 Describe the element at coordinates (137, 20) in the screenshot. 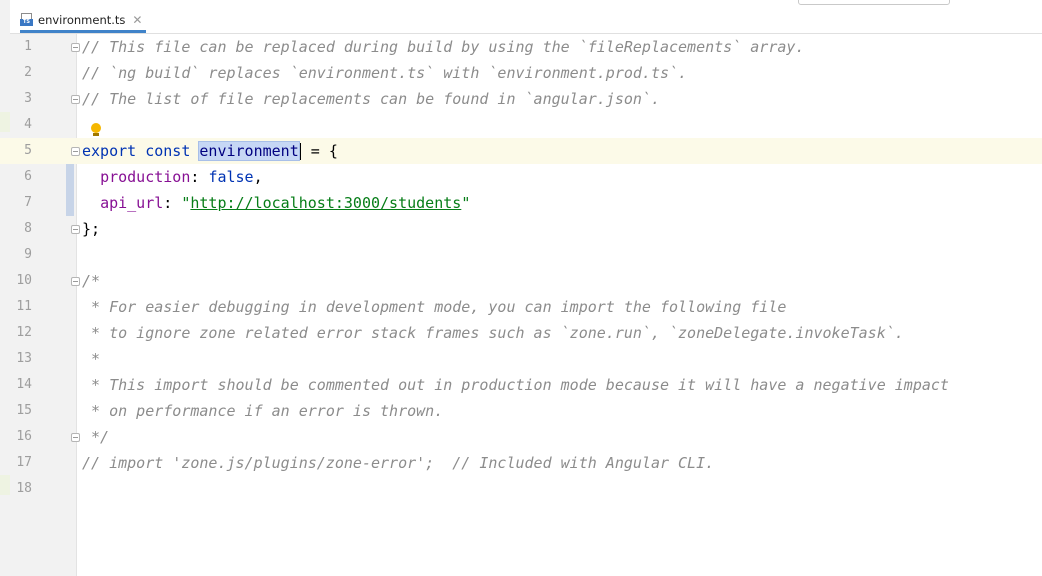

I see `close-icon: ✕` at that location.